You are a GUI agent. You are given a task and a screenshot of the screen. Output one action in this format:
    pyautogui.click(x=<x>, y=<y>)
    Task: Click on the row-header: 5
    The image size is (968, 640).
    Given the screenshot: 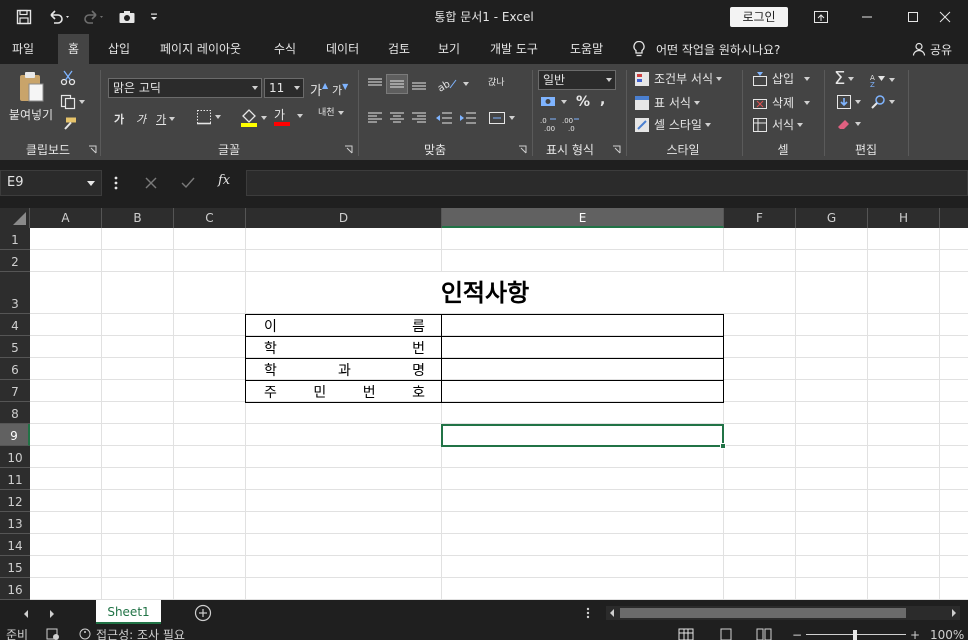 What is the action you would take?
    pyautogui.click(x=15, y=347)
    